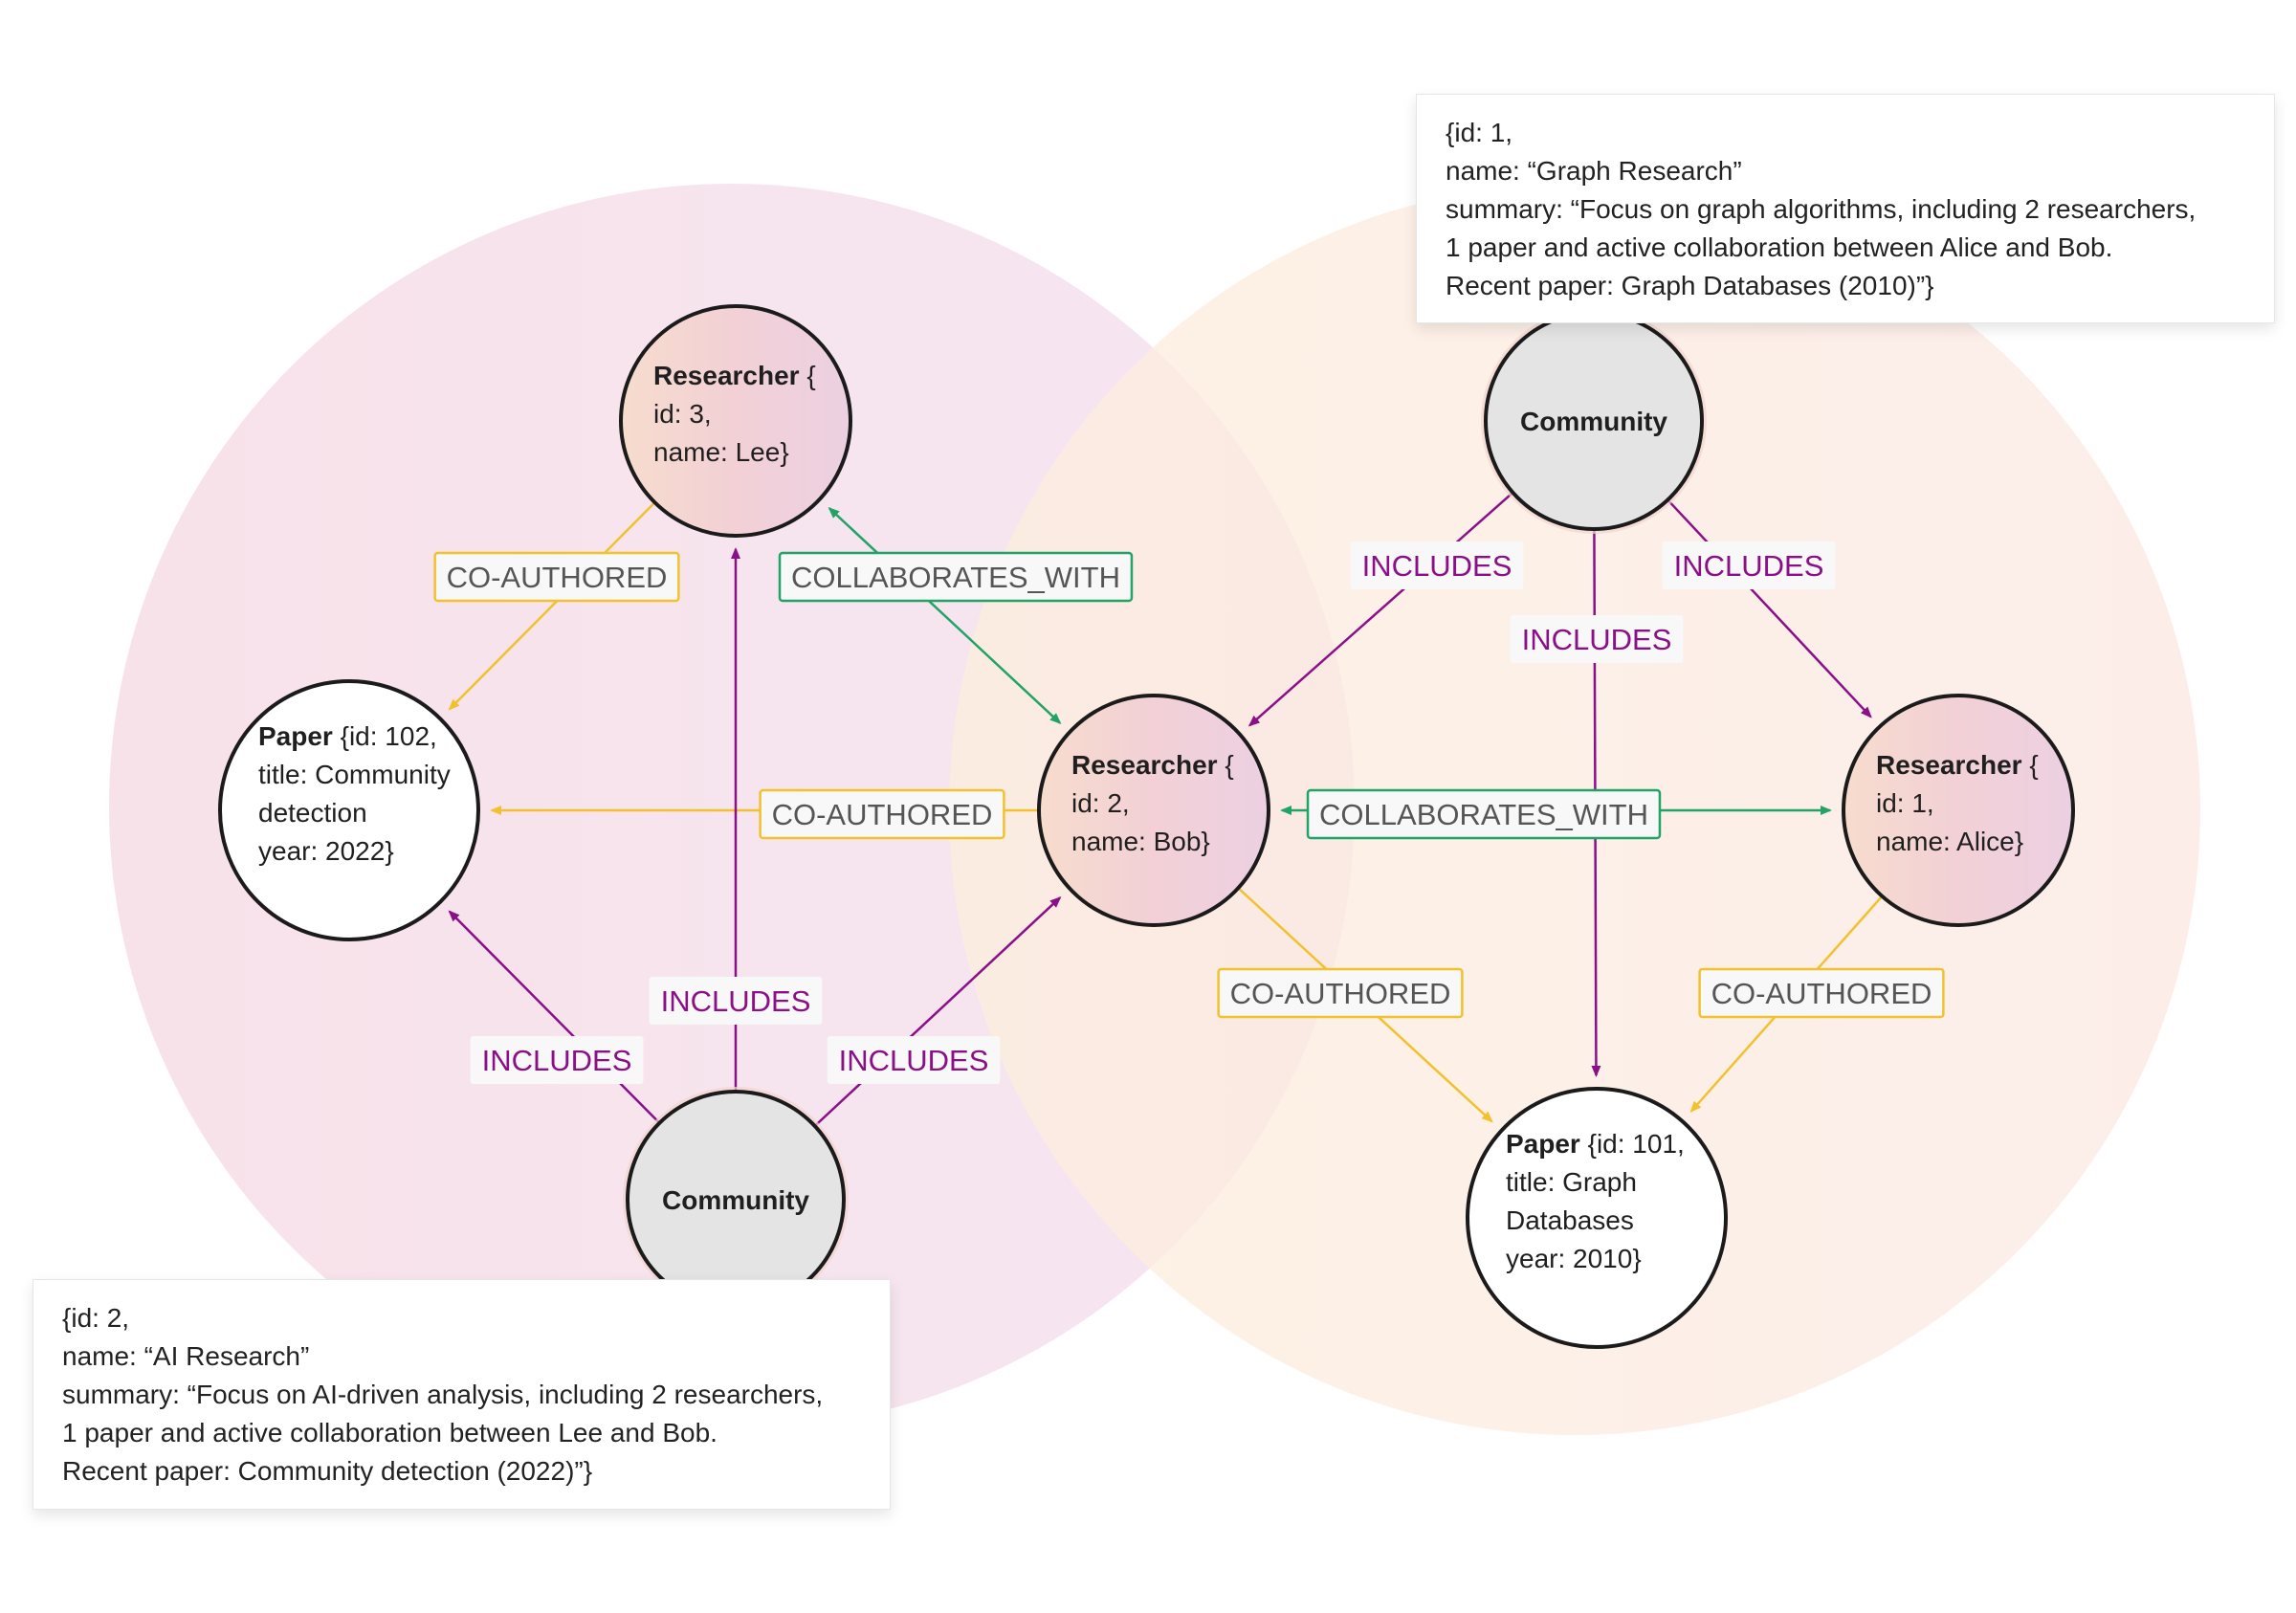 Image resolution: width=2296 pixels, height=1613 pixels. What do you see at coordinates (1570, 1220) in the screenshot?
I see `node-label-line: Databases` at bounding box center [1570, 1220].